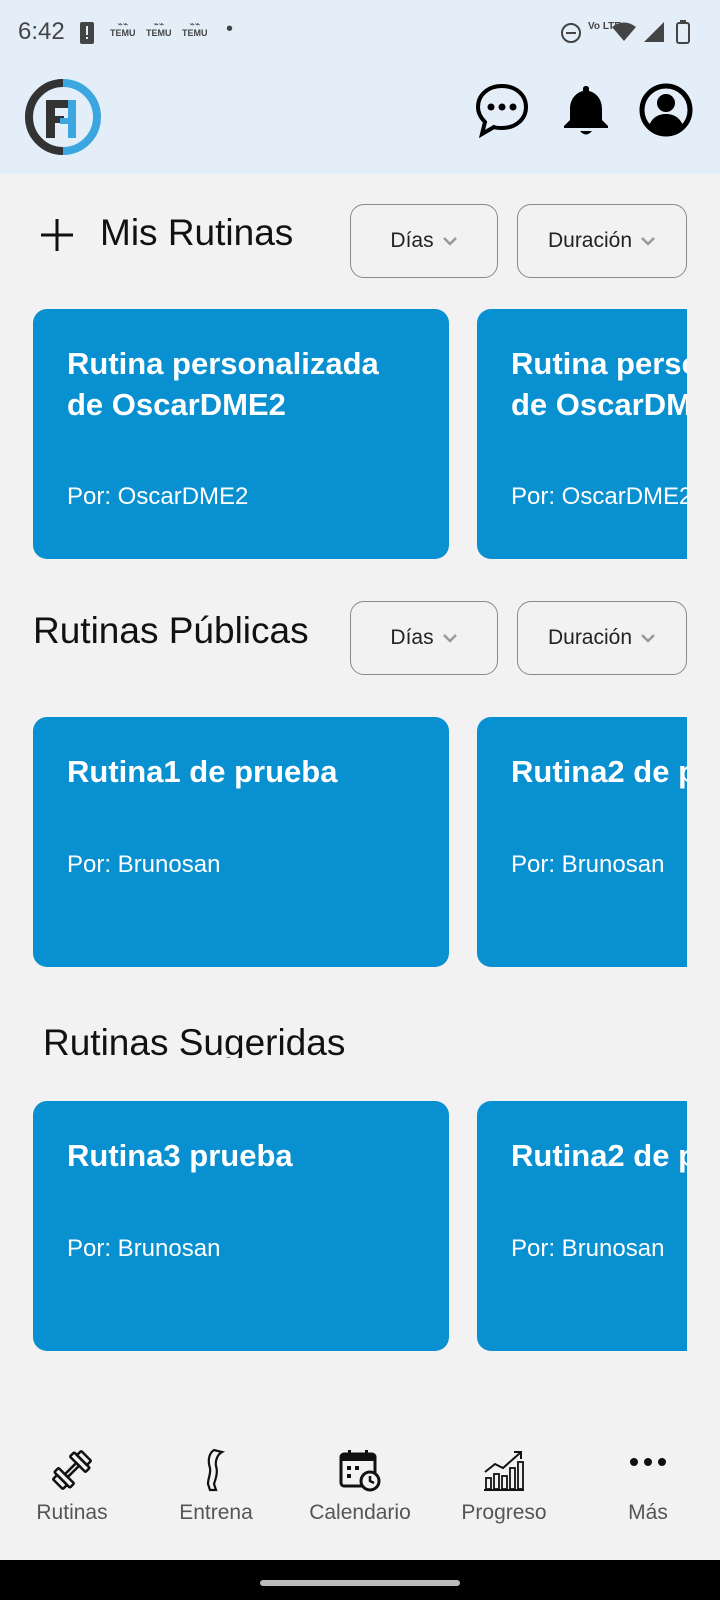  What do you see at coordinates (87, 33) in the screenshot?
I see `alert-icon` at bounding box center [87, 33].